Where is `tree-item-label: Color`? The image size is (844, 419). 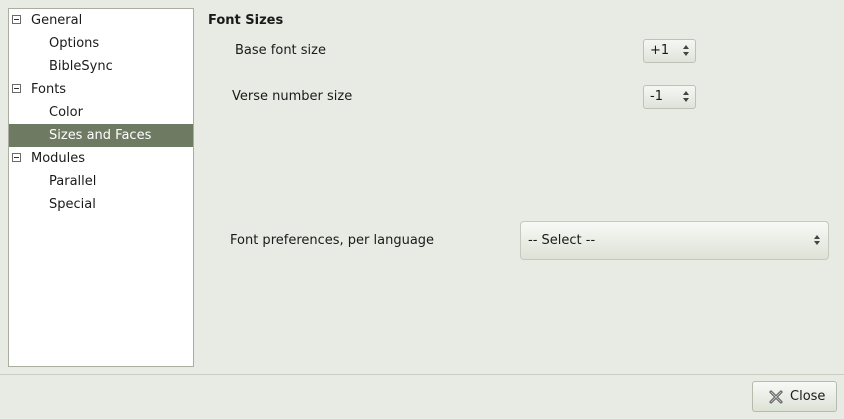
tree-item-label: Color is located at coordinates (66, 112).